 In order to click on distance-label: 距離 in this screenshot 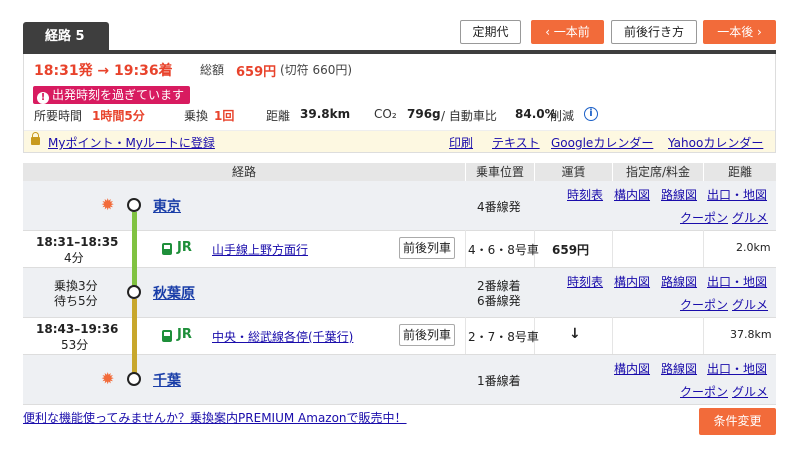, I will do `click(278, 116)`.